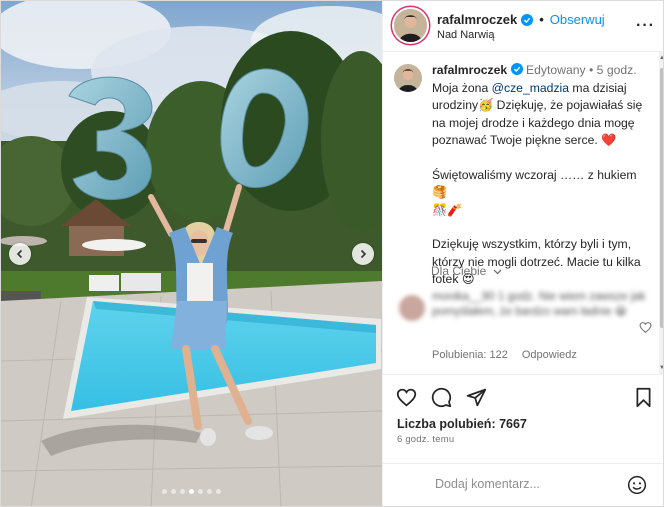 Image resolution: width=664 pixels, height=507 pixels. What do you see at coordinates (530, 88) in the screenshot?
I see `mention-link: @cze_madzia` at bounding box center [530, 88].